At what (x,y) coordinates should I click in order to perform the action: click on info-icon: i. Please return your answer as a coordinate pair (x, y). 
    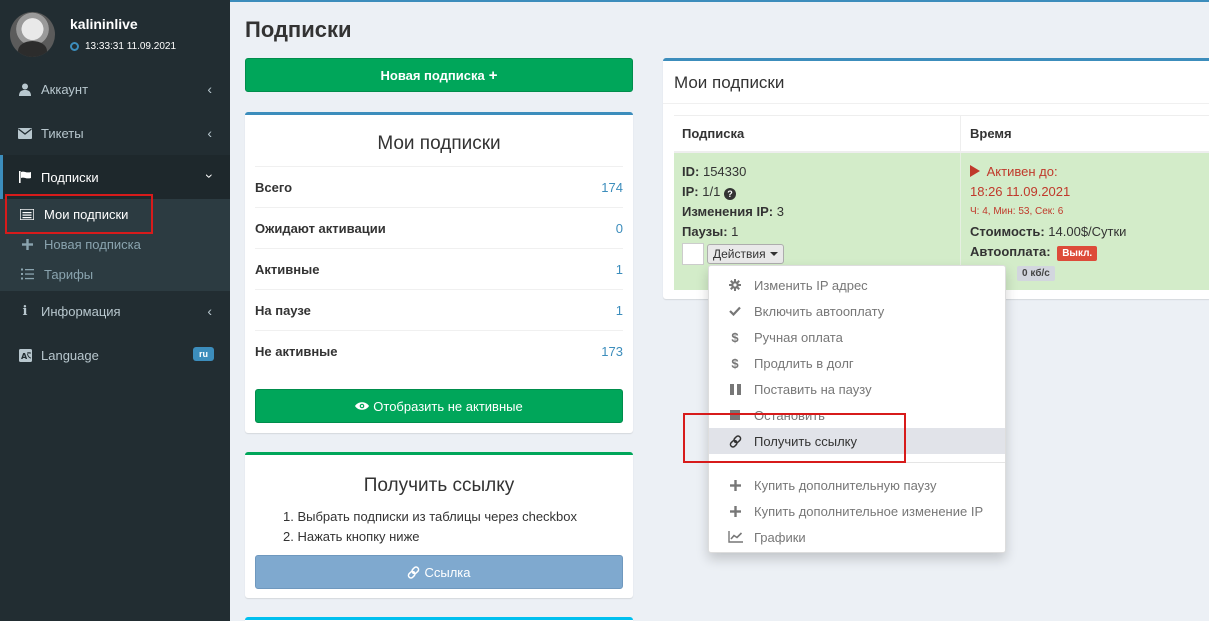
    Looking at the image, I should click on (25, 311).